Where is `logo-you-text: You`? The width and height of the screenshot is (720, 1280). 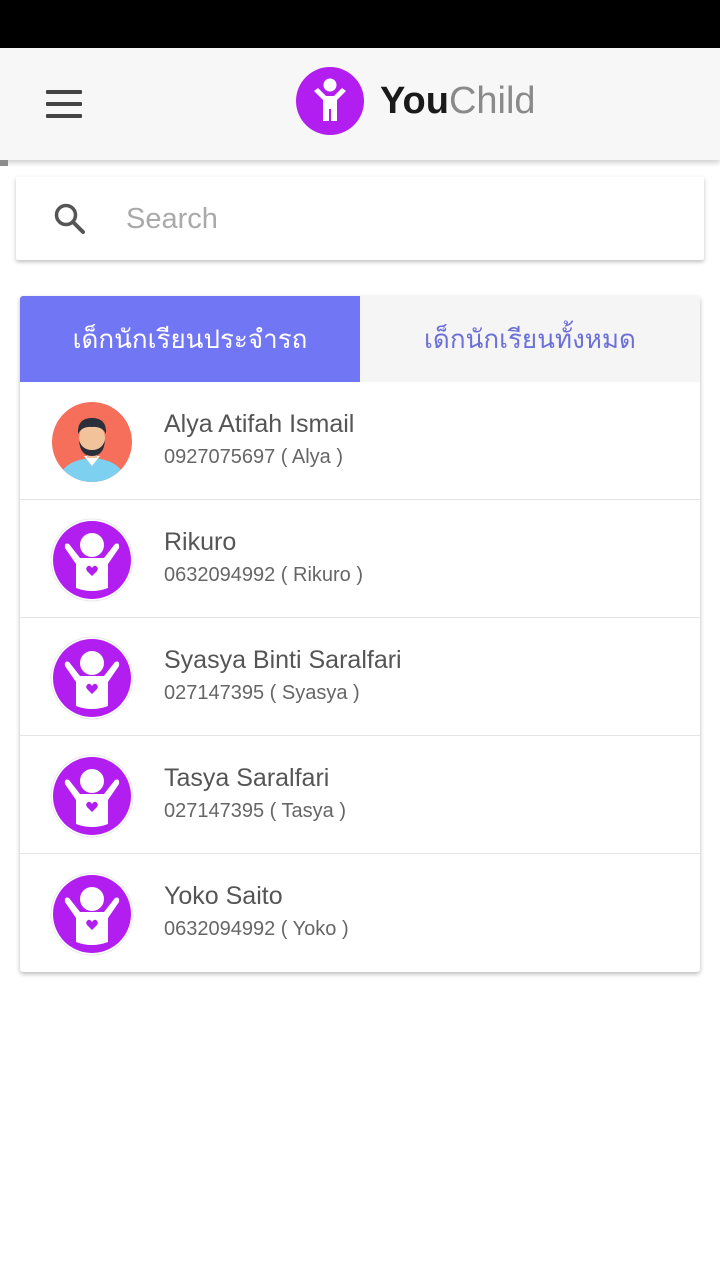 logo-you-text: You is located at coordinates (414, 101).